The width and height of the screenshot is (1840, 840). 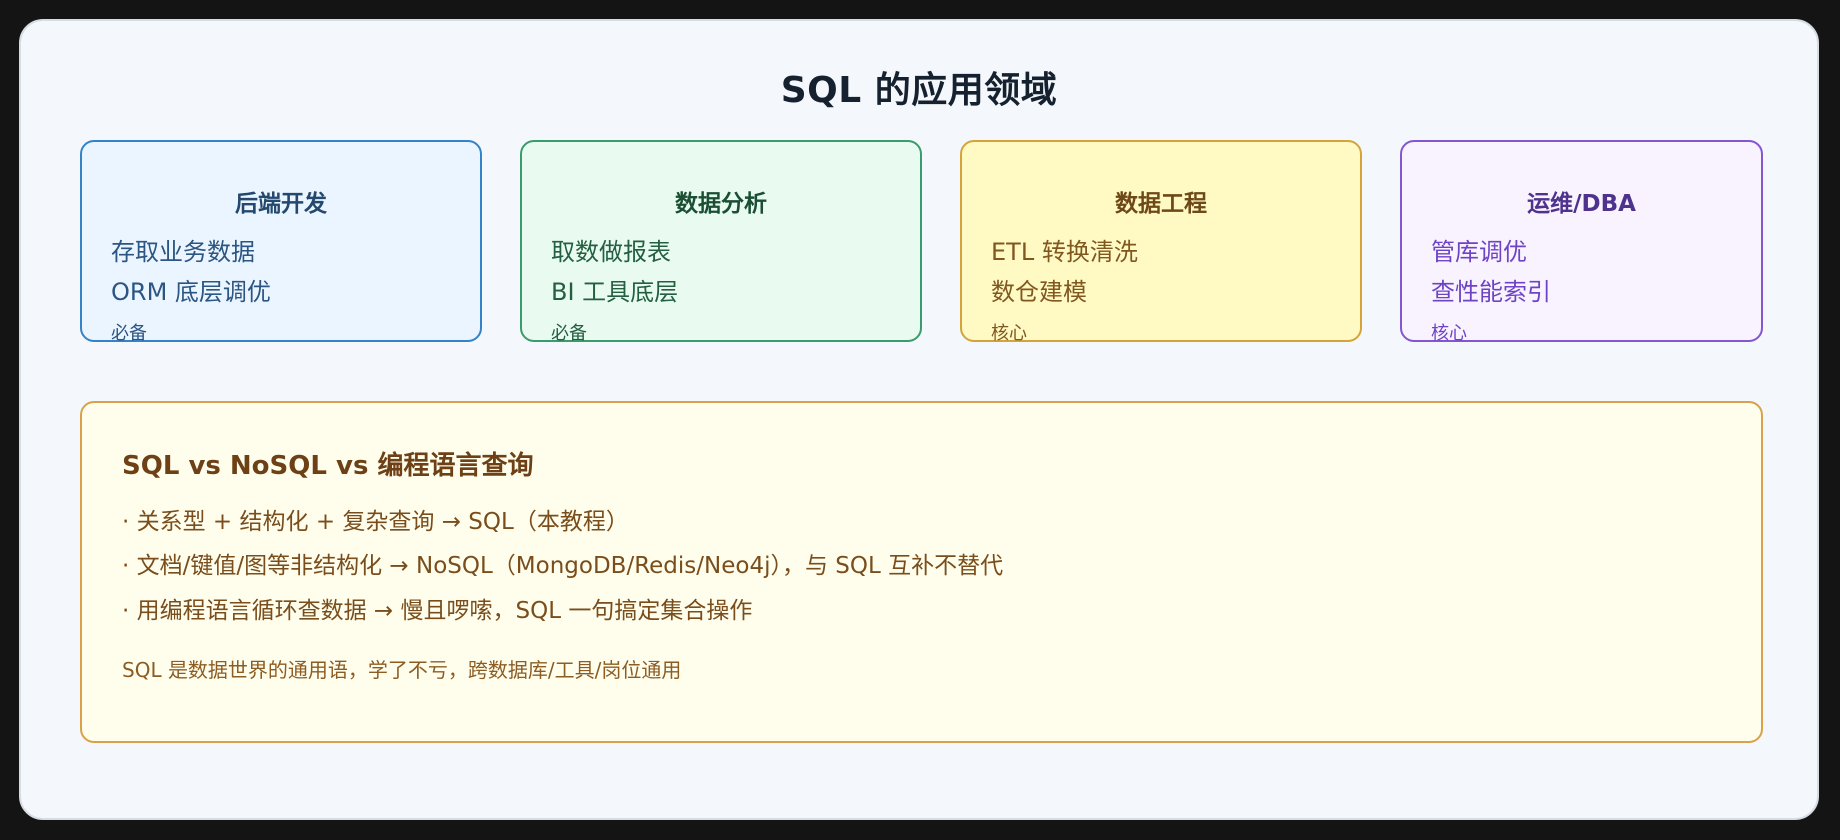 What do you see at coordinates (1479, 252) in the screenshot?
I see `card-line: 管库调优` at bounding box center [1479, 252].